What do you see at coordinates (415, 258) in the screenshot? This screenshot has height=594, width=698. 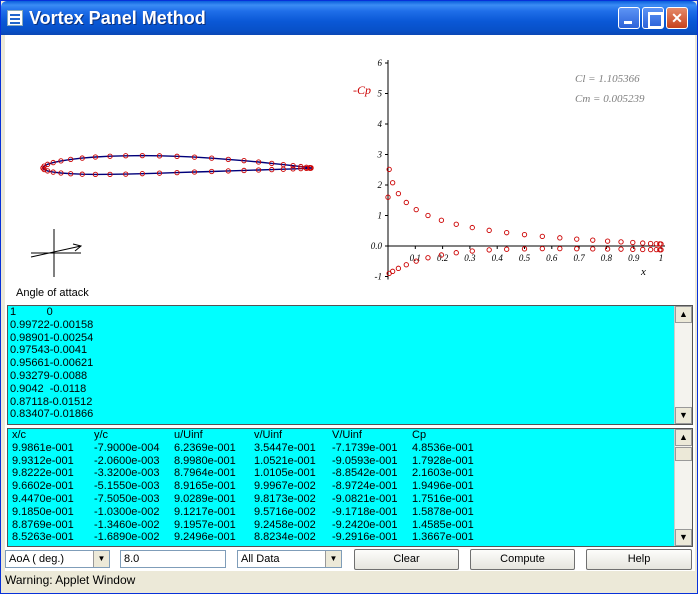 I see `cp-x-tick-label: 0.1` at bounding box center [415, 258].